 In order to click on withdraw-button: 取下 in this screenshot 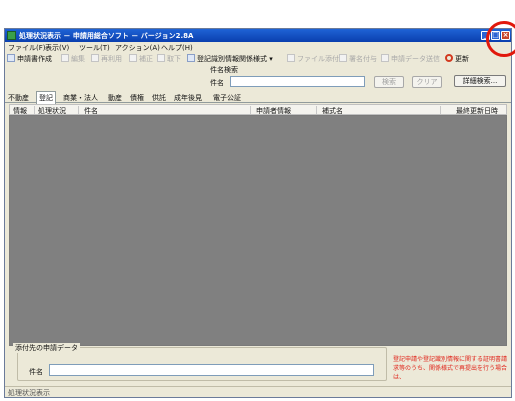, I will do `click(169, 59)`.